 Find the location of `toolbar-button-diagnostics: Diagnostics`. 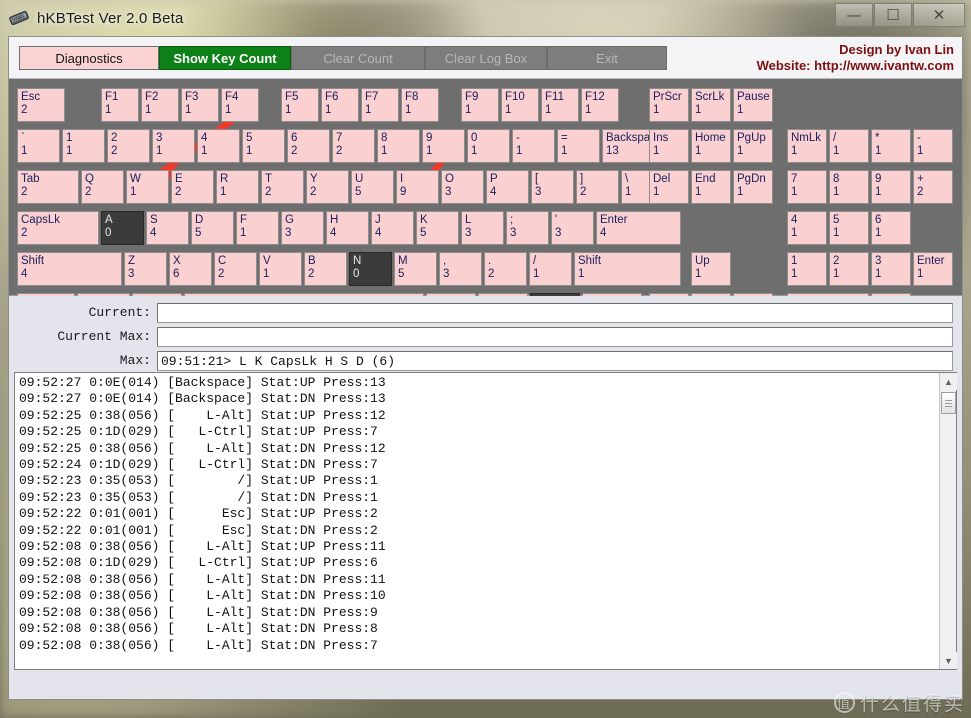

toolbar-button-diagnostics: Diagnostics is located at coordinates (89, 58).